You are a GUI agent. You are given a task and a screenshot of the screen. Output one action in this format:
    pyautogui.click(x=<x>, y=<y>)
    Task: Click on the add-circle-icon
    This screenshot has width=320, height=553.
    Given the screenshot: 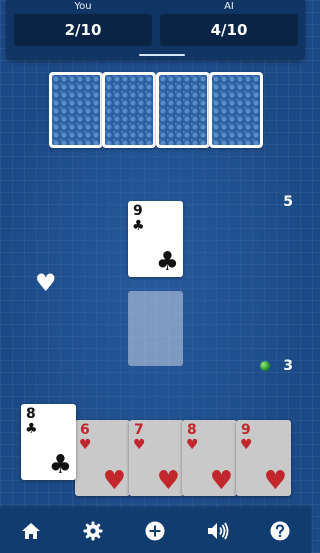 What is the action you would take?
    pyautogui.click(x=155, y=530)
    